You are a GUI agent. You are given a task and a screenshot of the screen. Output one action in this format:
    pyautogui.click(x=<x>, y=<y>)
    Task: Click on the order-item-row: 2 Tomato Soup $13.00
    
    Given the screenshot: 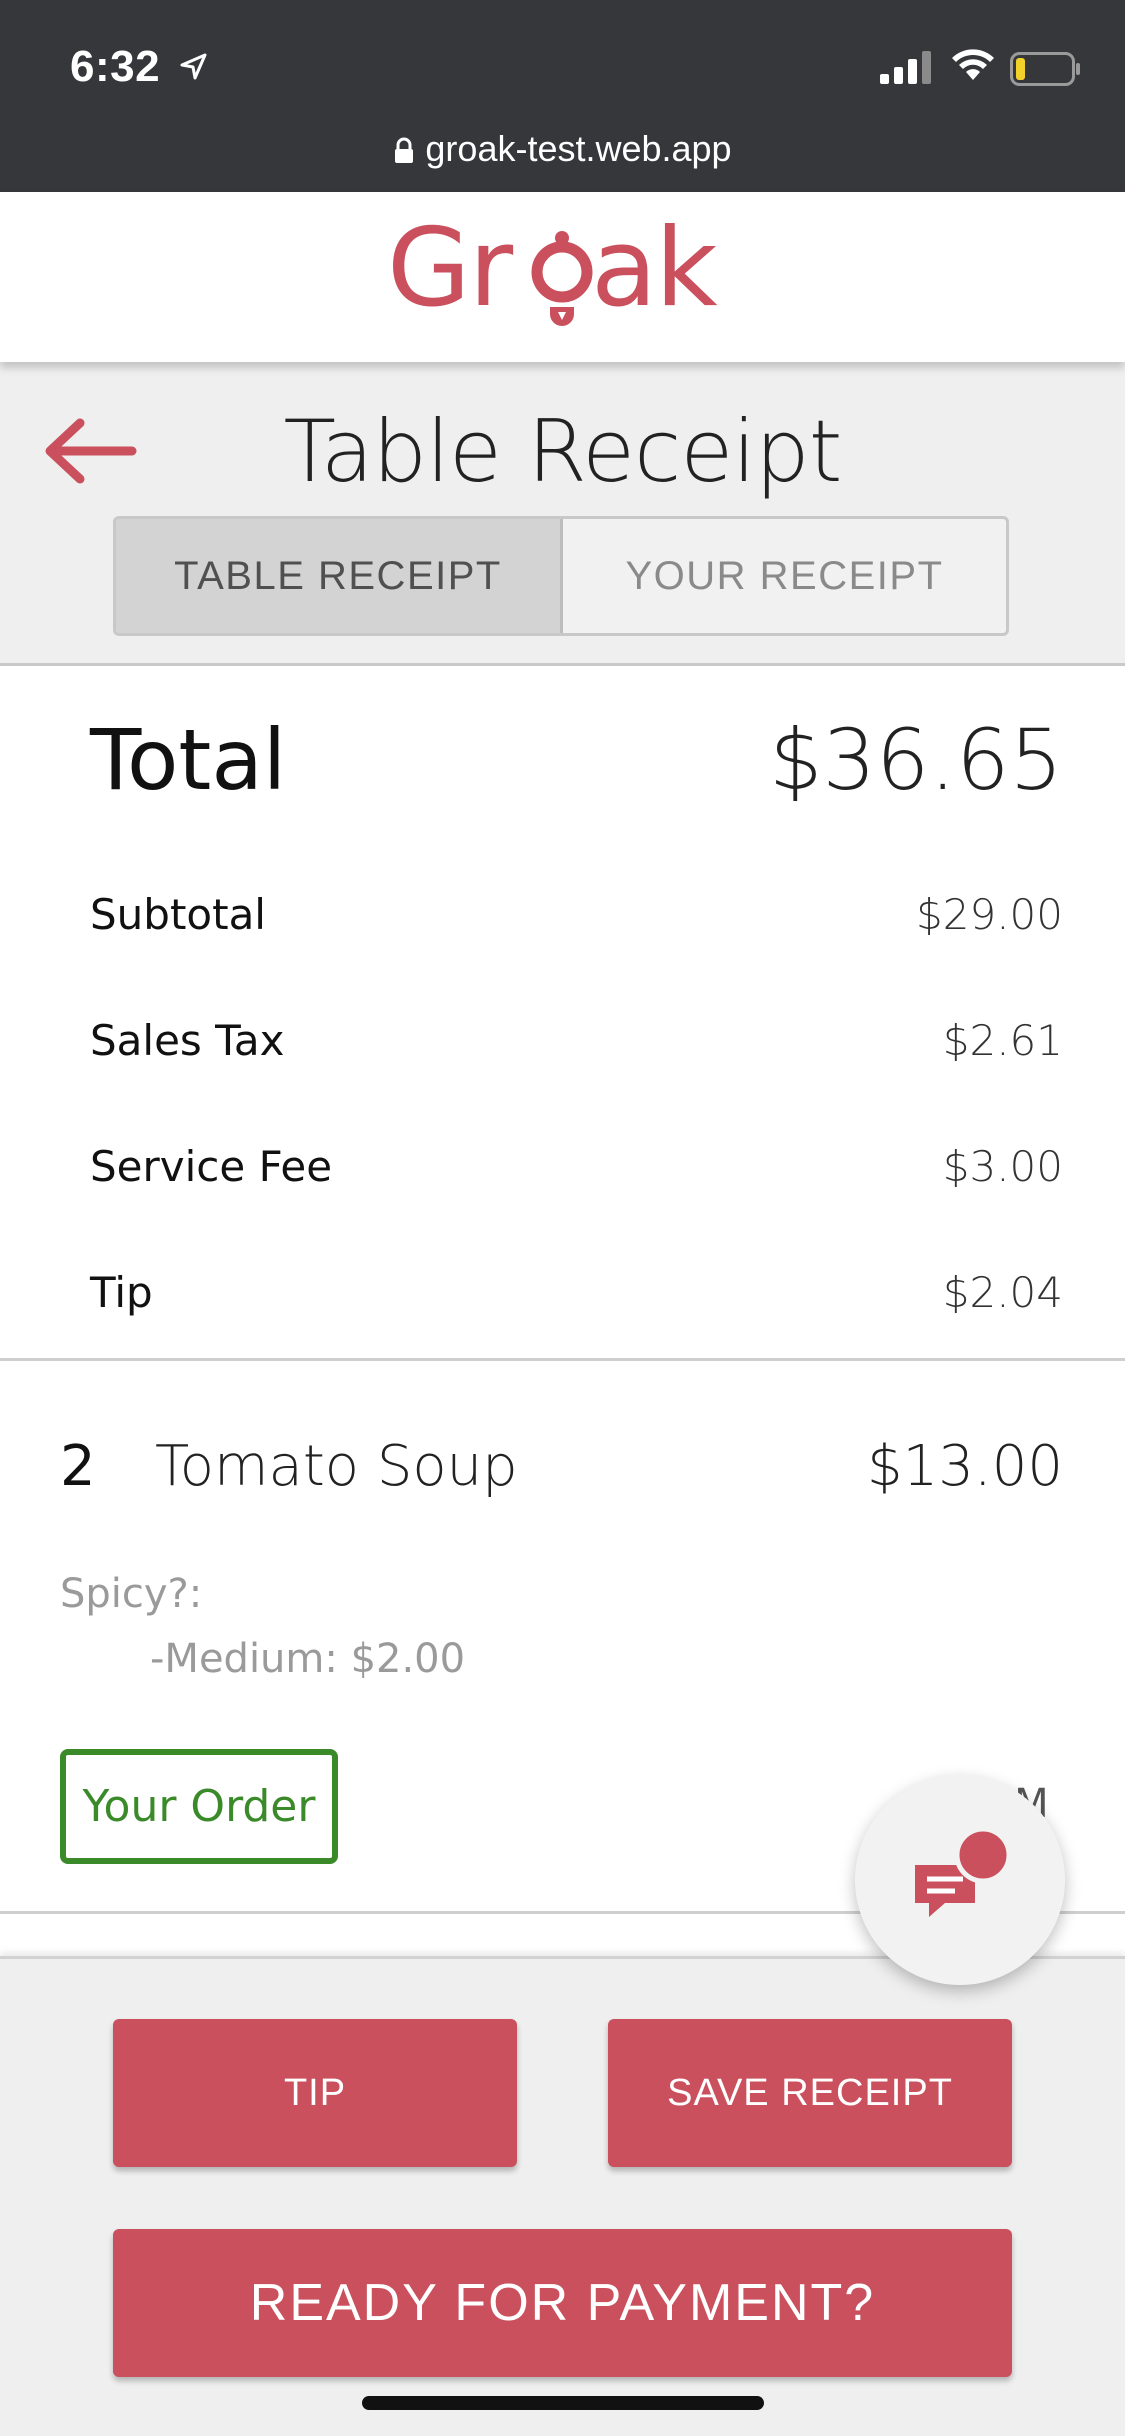 What is the action you would take?
    pyautogui.click(x=561, y=1466)
    